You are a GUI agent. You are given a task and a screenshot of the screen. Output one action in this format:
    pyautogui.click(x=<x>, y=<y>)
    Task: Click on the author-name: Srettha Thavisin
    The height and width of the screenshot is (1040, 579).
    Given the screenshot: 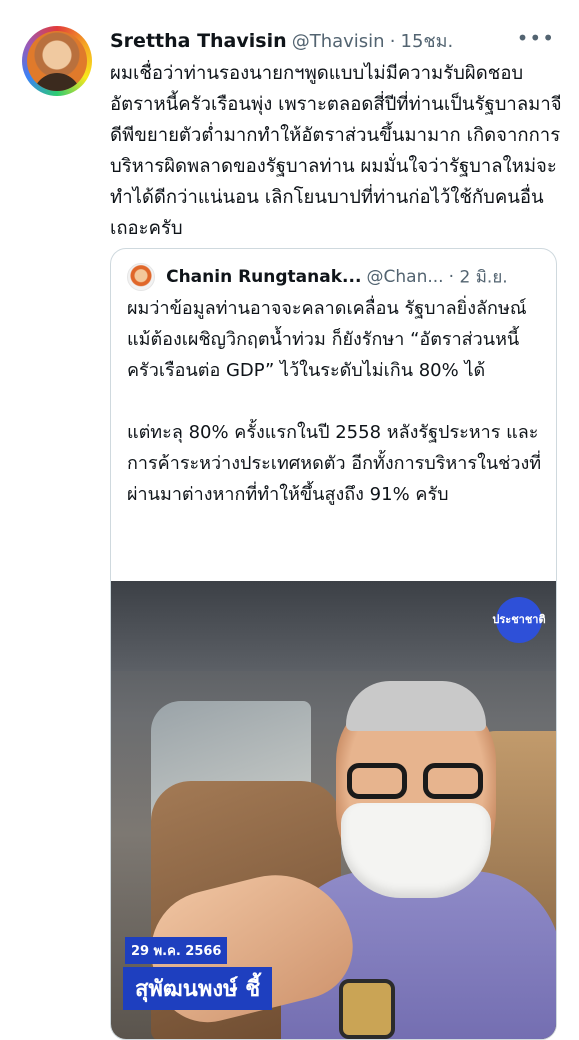 What is the action you would take?
    pyautogui.click(x=198, y=41)
    